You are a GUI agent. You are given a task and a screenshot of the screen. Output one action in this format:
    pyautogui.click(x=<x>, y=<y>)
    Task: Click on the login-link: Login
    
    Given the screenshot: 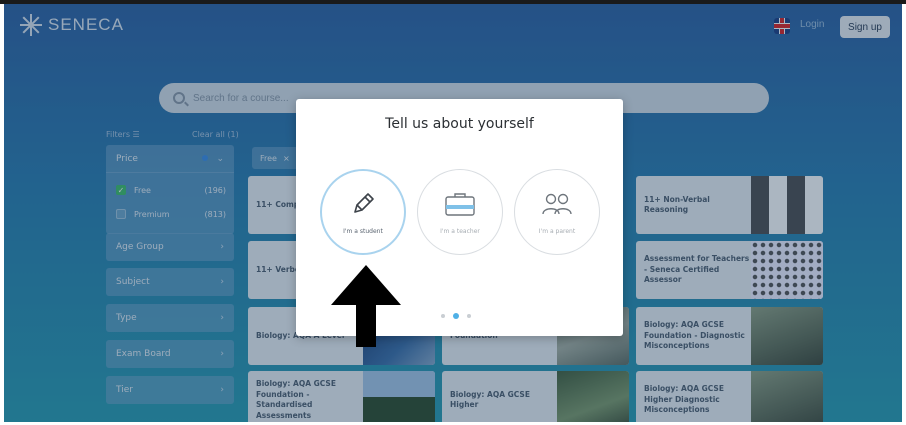 What is the action you would take?
    pyautogui.click(x=812, y=24)
    